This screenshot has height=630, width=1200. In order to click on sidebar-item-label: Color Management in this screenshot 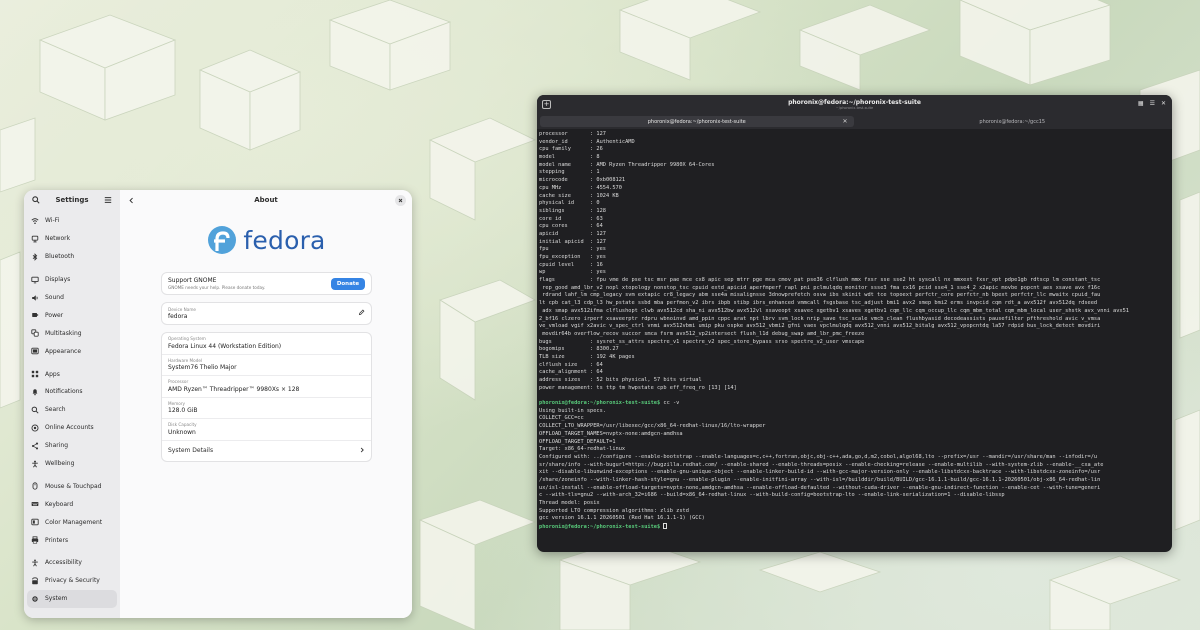, I will do `click(74, 522)`.